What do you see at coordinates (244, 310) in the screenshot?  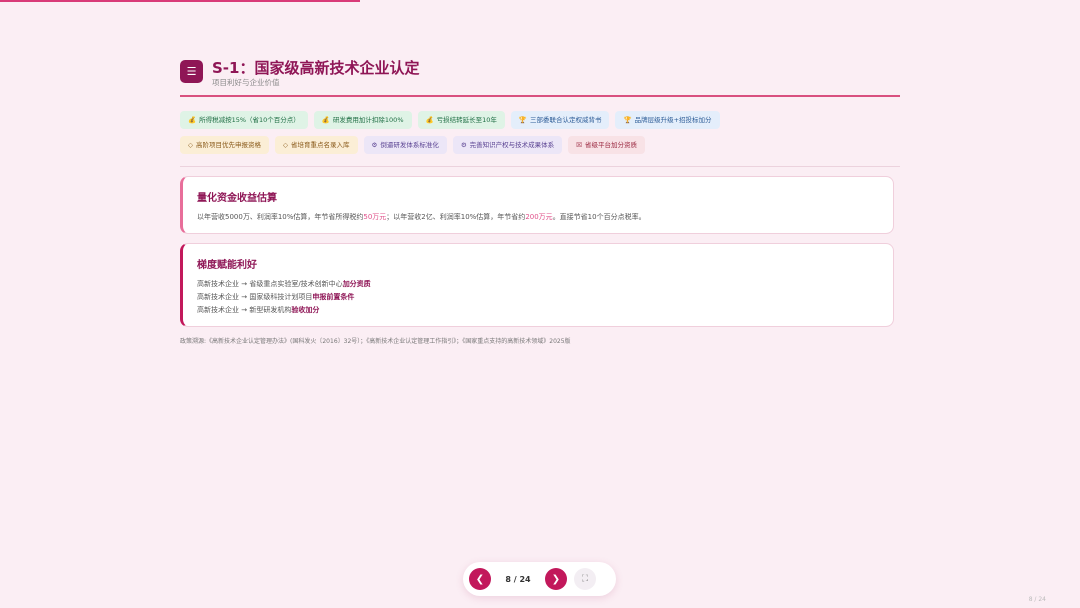 I see `line-text: 高新技术企业 → 新型研发机构` at bounding box center [244, 310].